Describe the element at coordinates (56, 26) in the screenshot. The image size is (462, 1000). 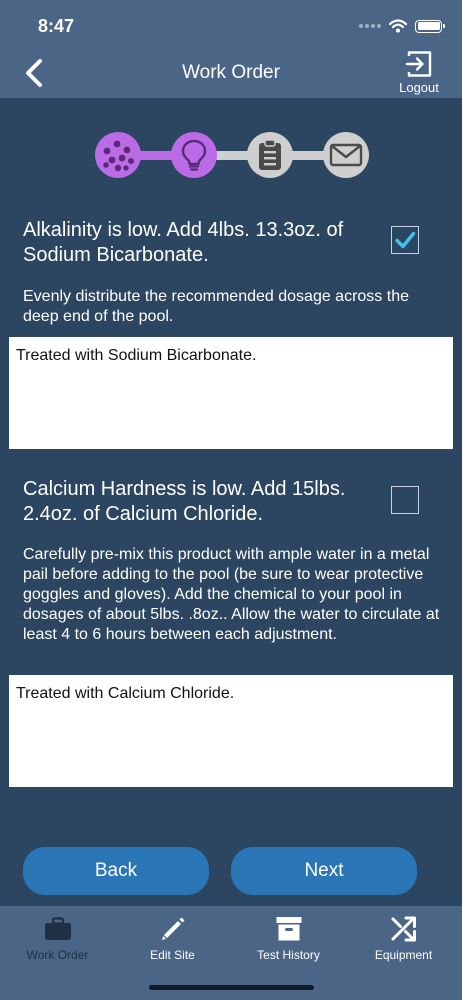
I see `status-time: 8:47` at that location.